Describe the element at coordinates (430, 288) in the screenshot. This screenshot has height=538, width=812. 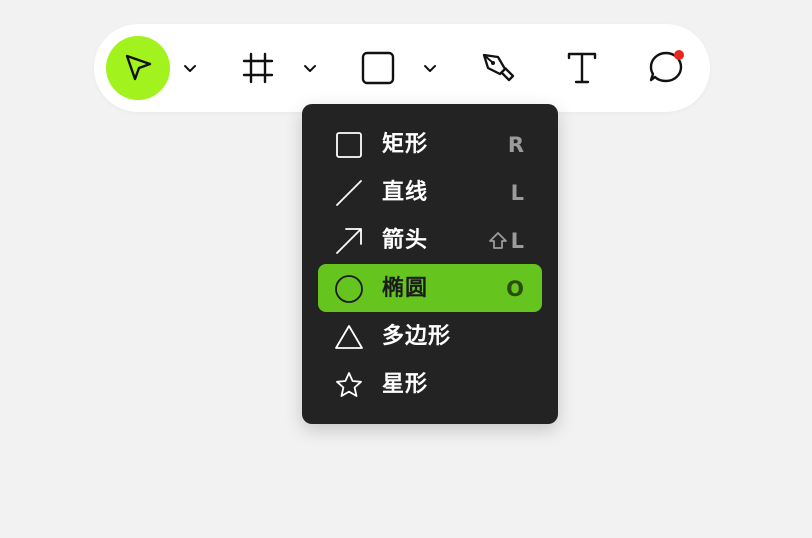
I see `menu-item-ellipse: 椭圆 O` at that location.